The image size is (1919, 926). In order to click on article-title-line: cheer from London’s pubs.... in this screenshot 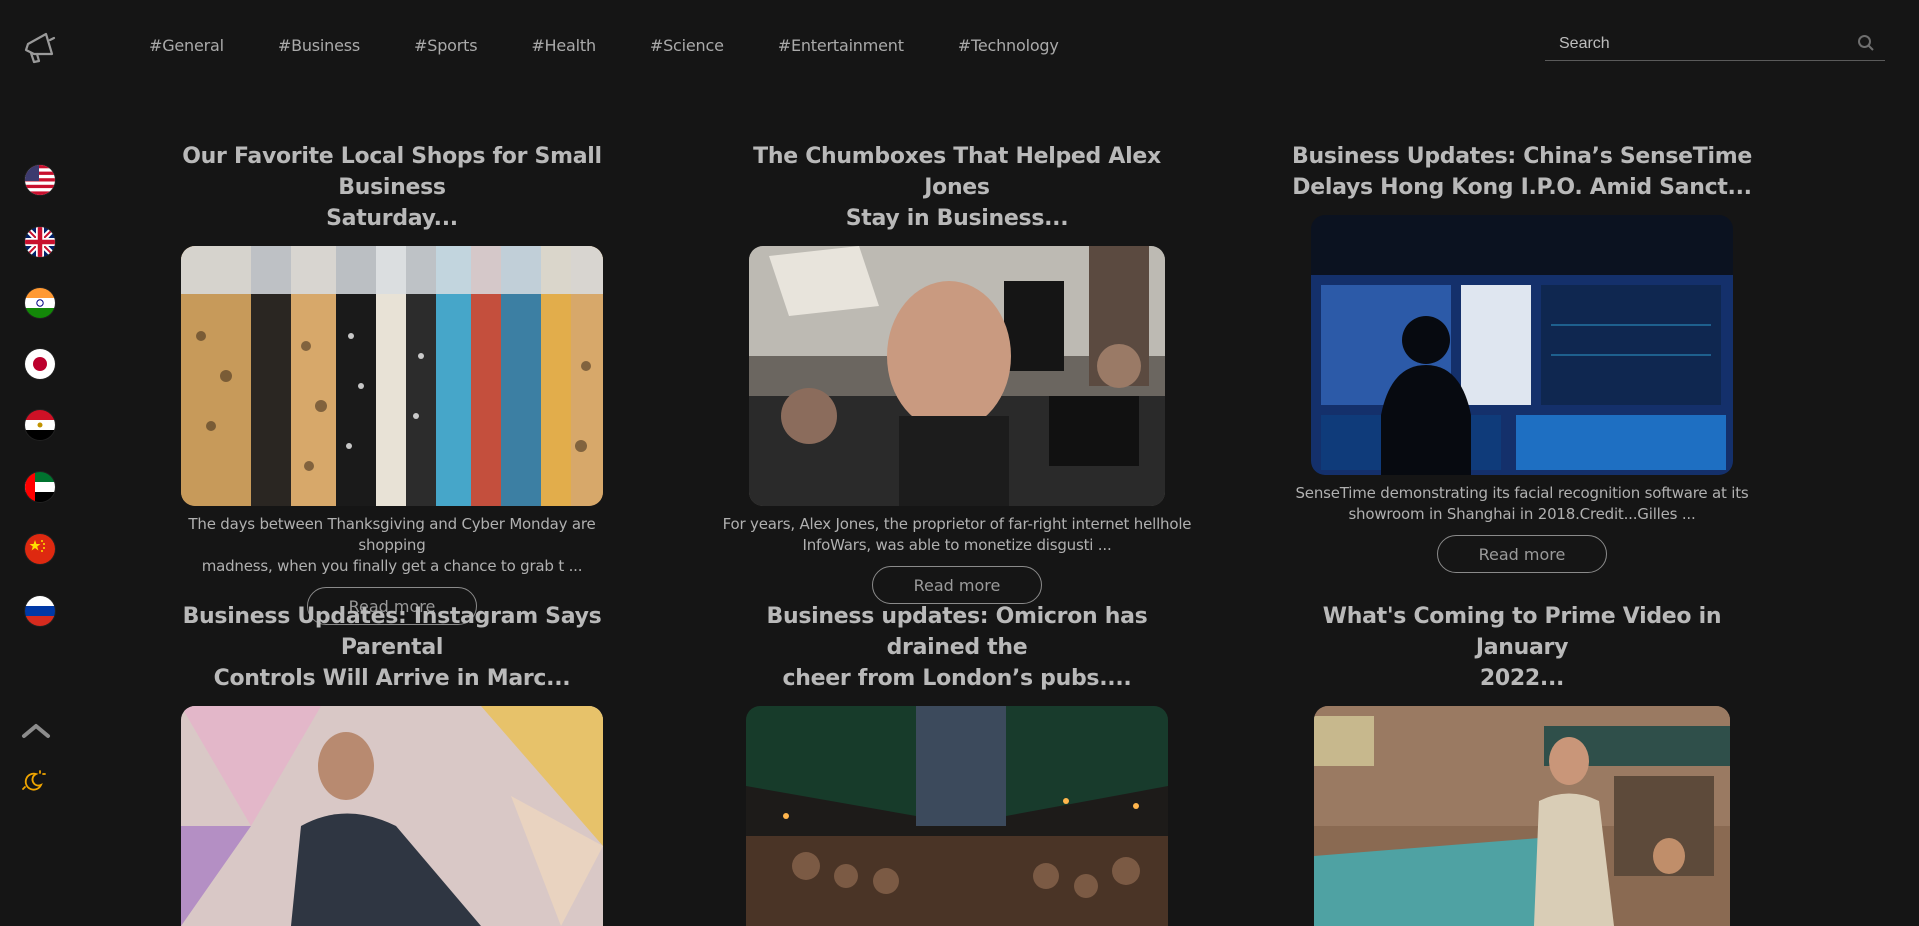, I will do `click(957, 678)`.